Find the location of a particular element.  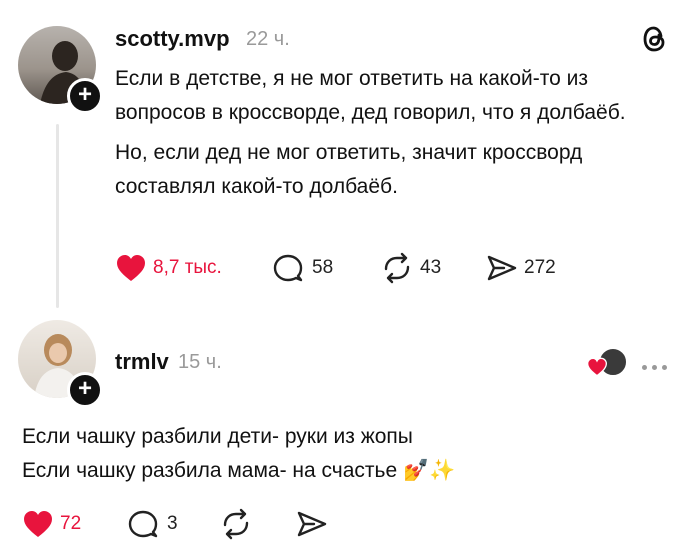

repost-button is located at coordinates (236, 526).